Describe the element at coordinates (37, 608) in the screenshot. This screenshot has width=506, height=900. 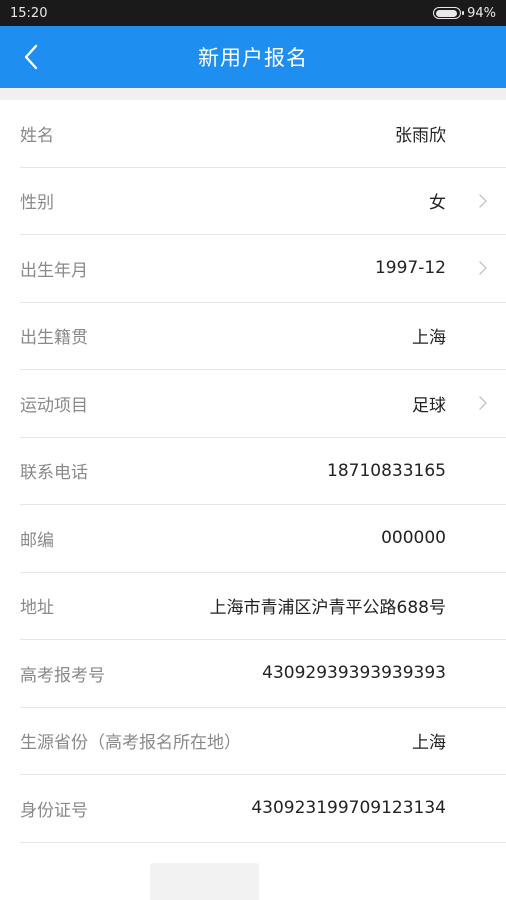
I see `row-label: 地址` at that location.